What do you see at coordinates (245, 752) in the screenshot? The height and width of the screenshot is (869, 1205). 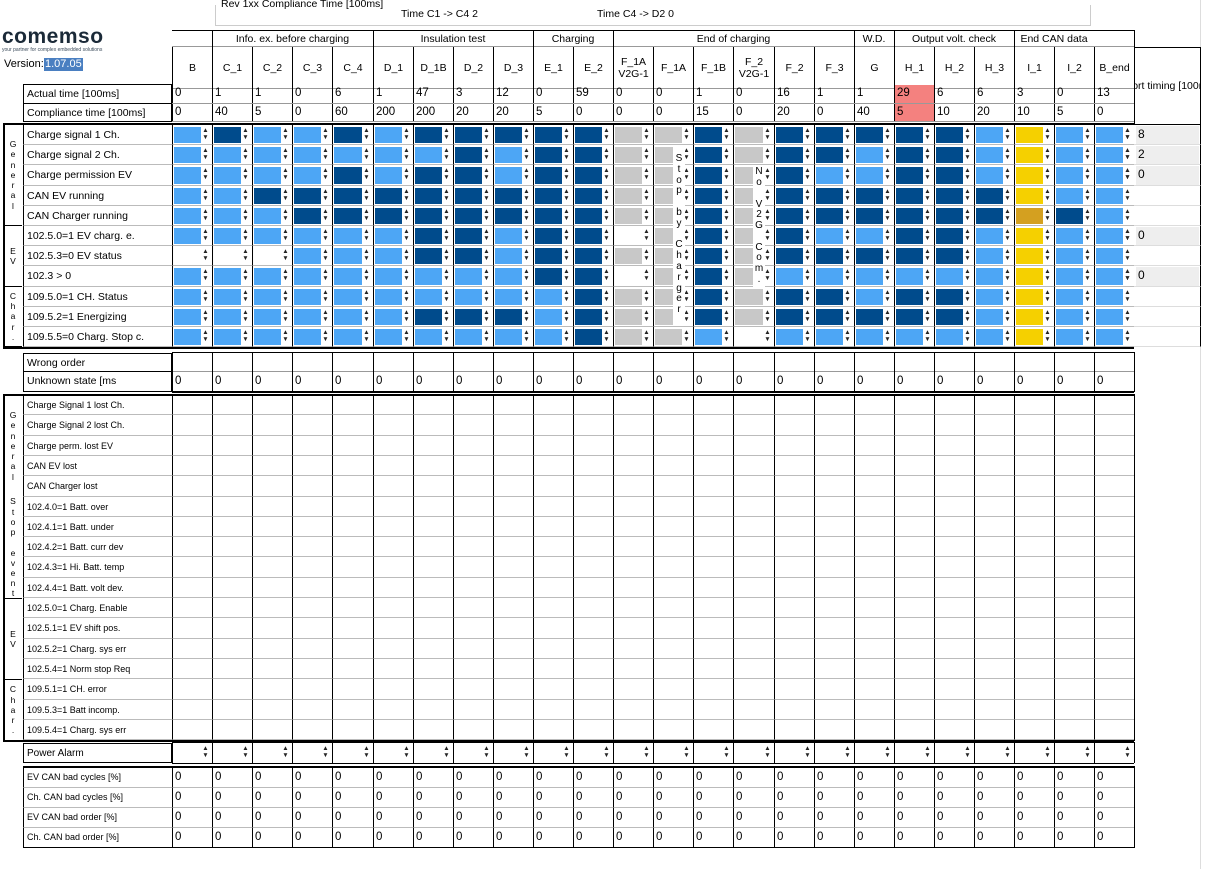 I see `power-alarm-spinner: ▲ ▼` at bounding box center [245, 752].